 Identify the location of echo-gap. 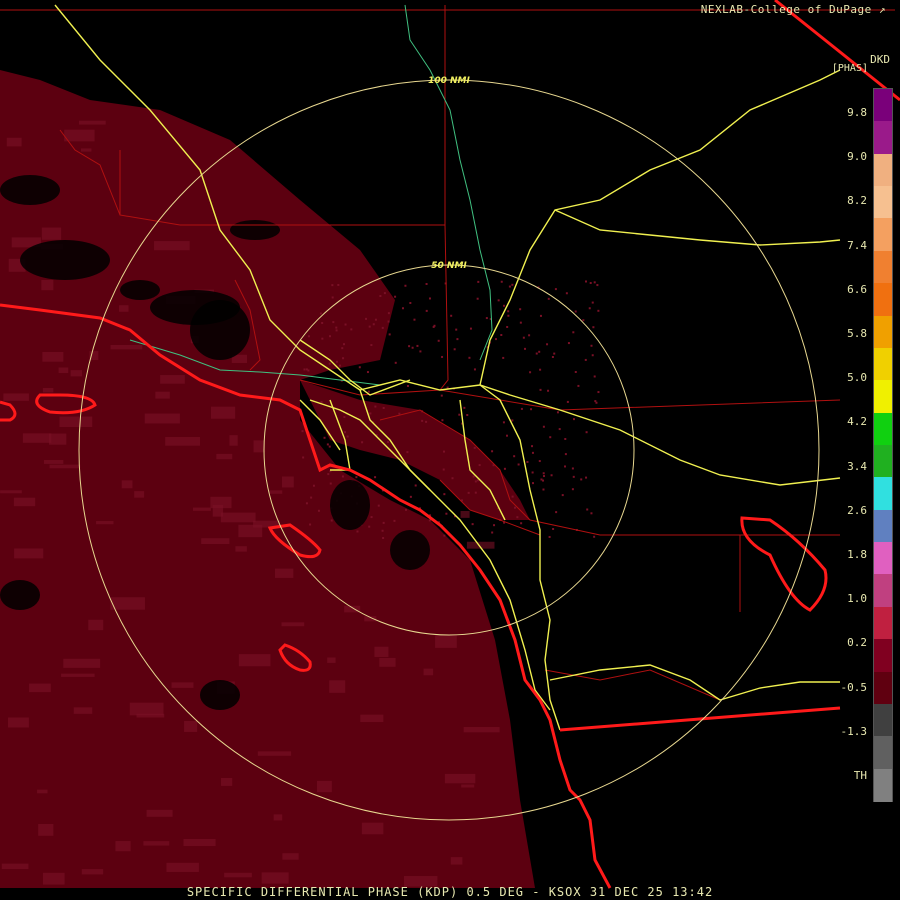
(350, 505).